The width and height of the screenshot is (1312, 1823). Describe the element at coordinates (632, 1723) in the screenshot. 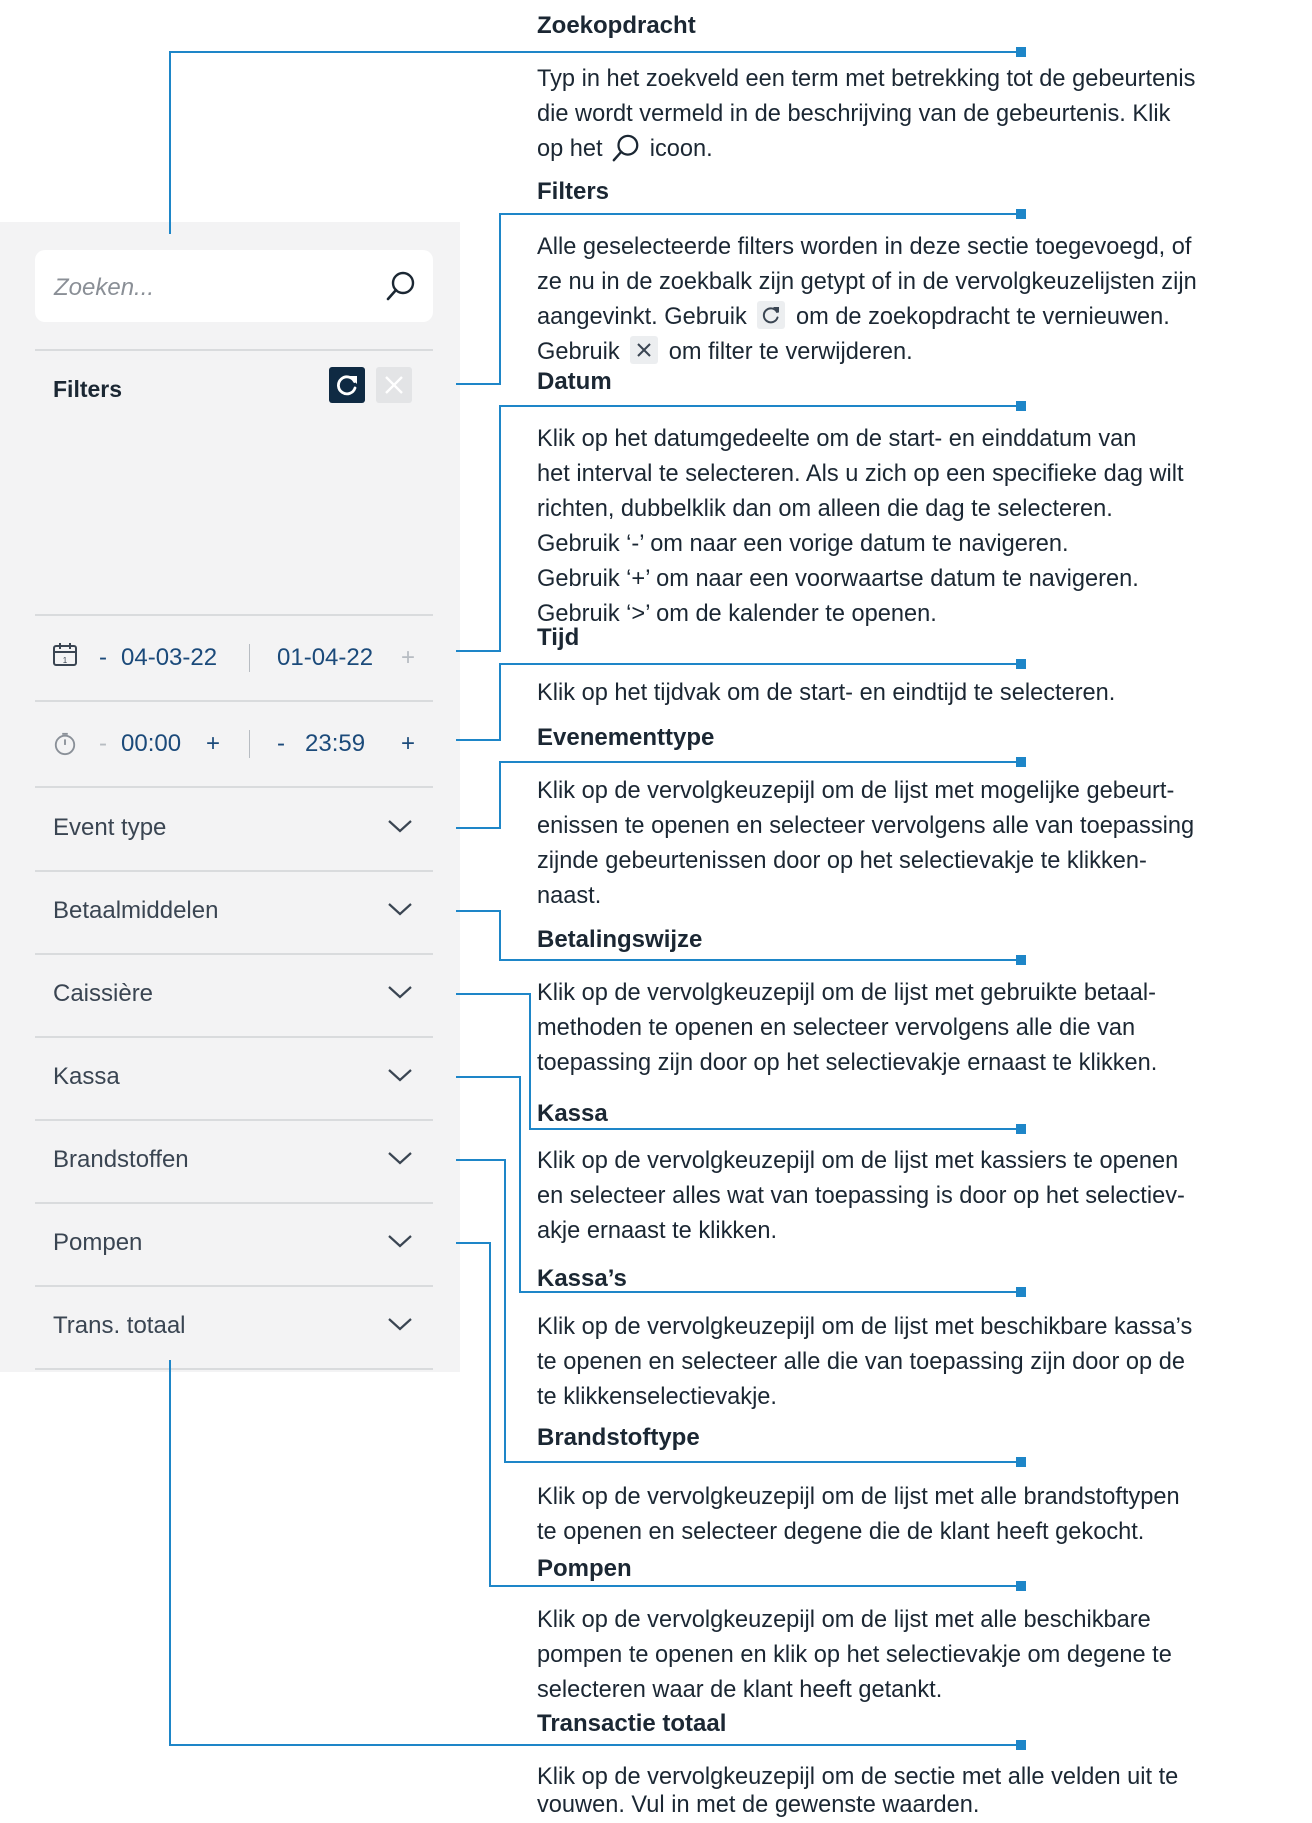

I see `annotation-title-transactie-totaal: Transactie totaal` at that location.